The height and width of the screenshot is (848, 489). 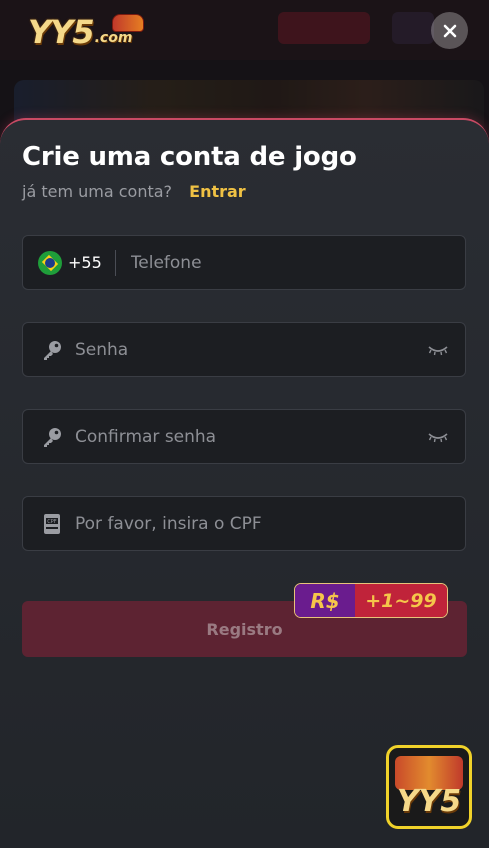 What do you see at coordinates (113, 38) in the screenshot?
I see `logo-suffix: .com` at bounding box center [113, 38].